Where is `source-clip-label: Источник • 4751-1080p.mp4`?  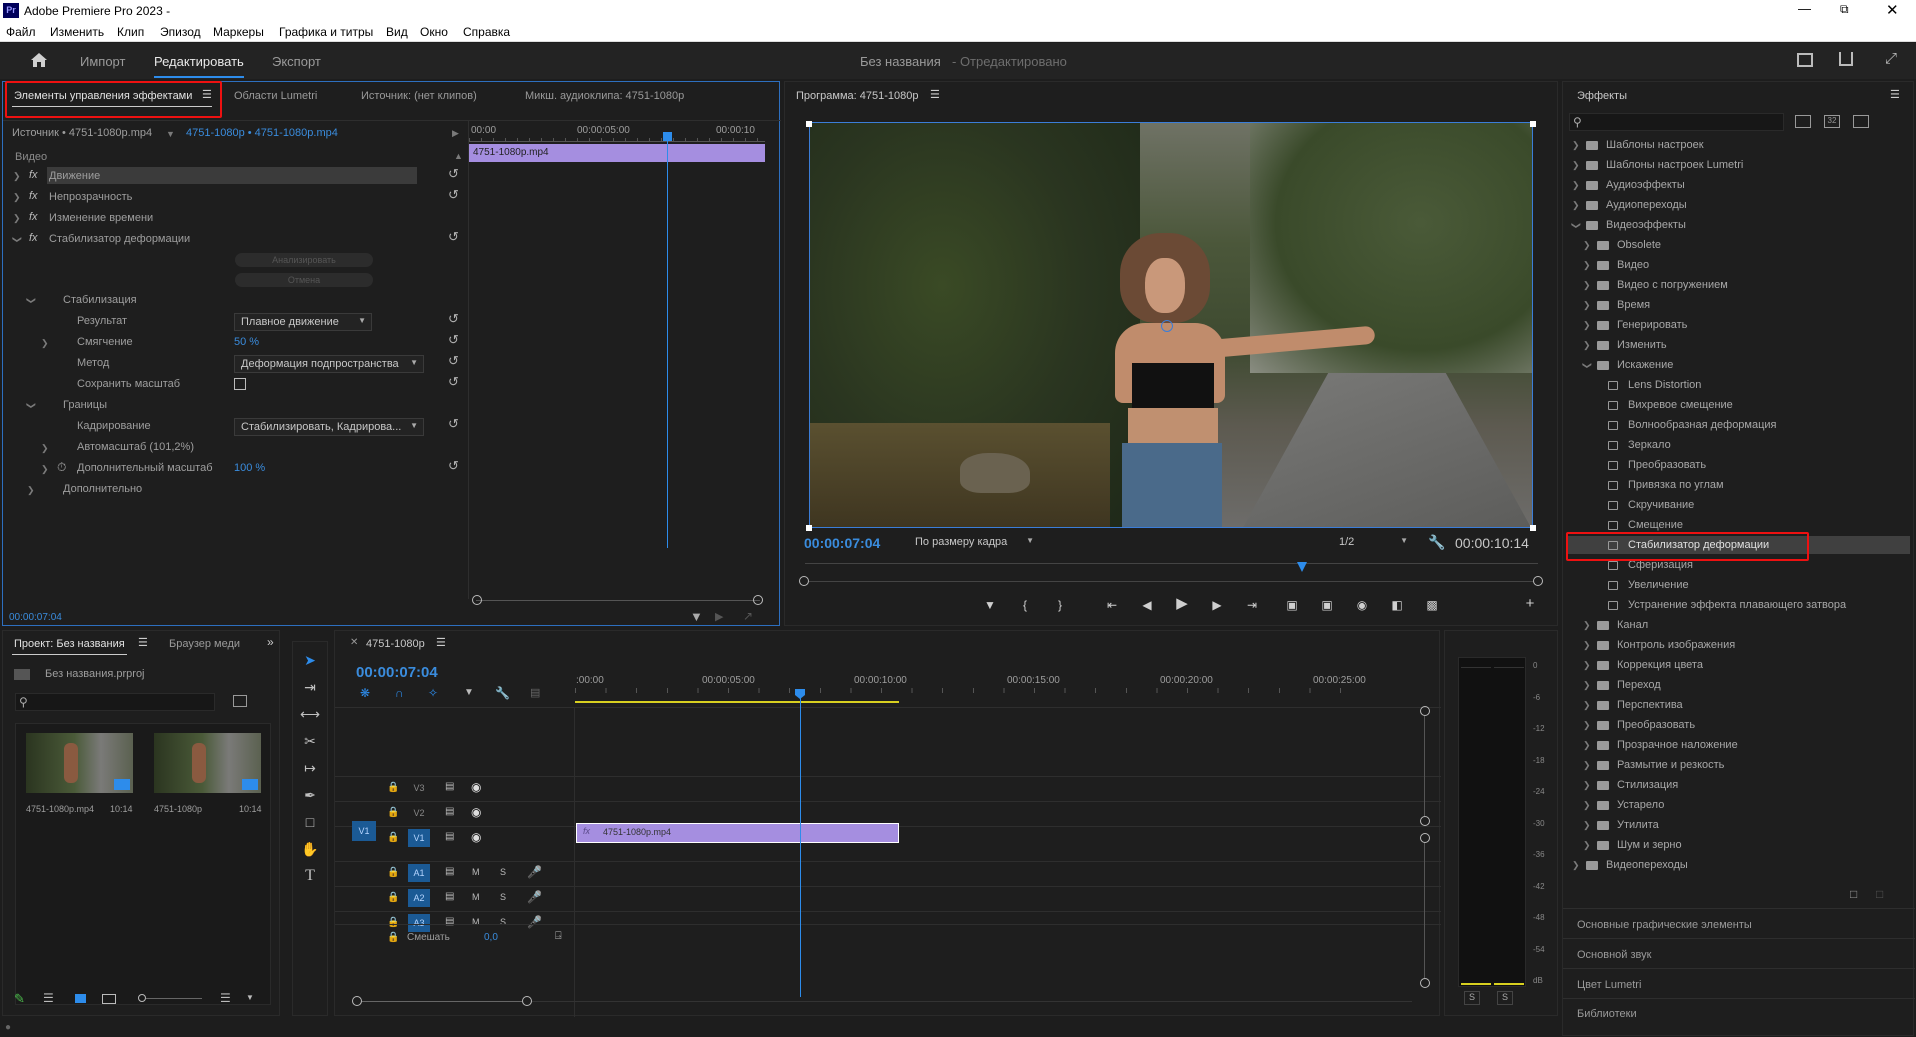 source-clip-label: Источник • 4751-1080p.mp4 is located at coordinates (82, 133).